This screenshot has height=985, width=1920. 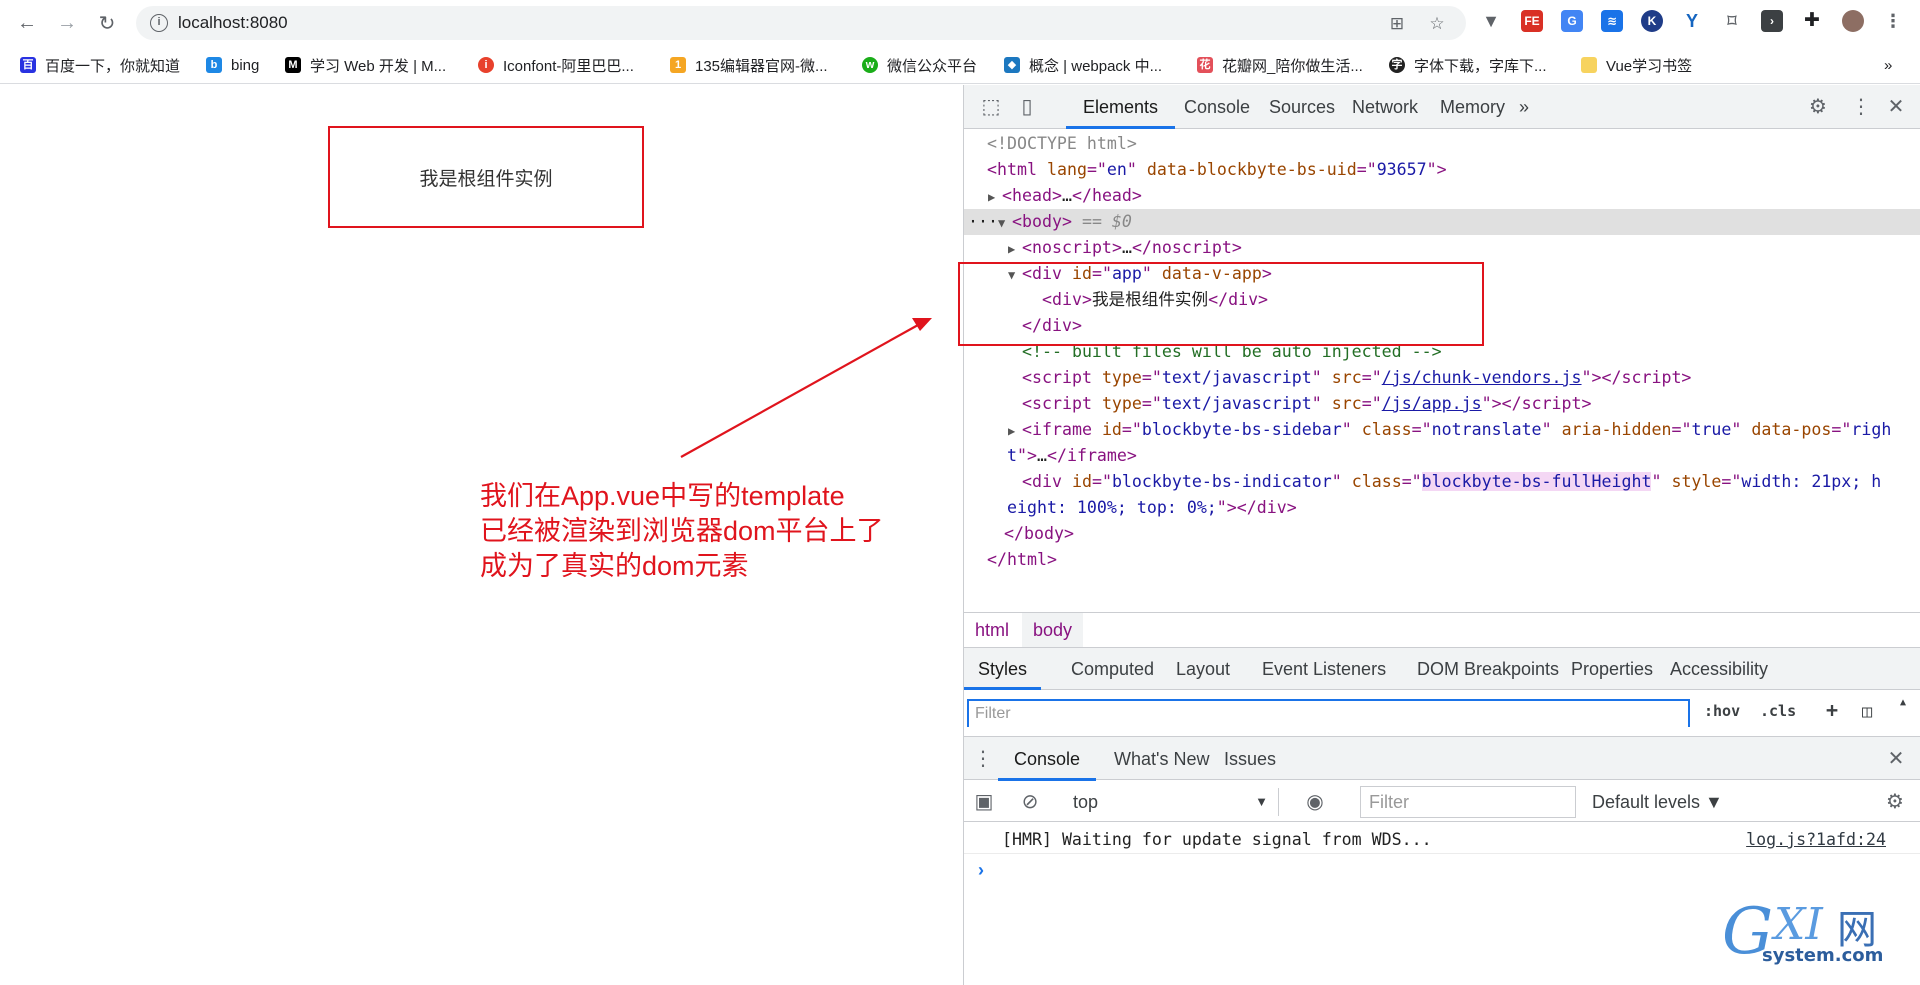 What do you see at coordinates (1261, 801) in the screenshot?
I see `dropdown-caret-icon: ▼` at bounding box center [1261, 801].